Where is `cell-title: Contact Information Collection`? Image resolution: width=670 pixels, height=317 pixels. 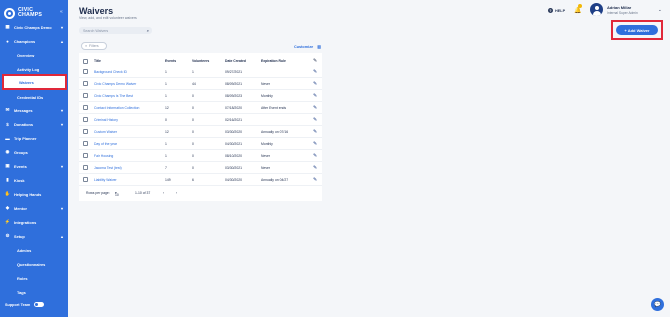 cell-title: Contact Information Collection is located at coordinates (116, 108).